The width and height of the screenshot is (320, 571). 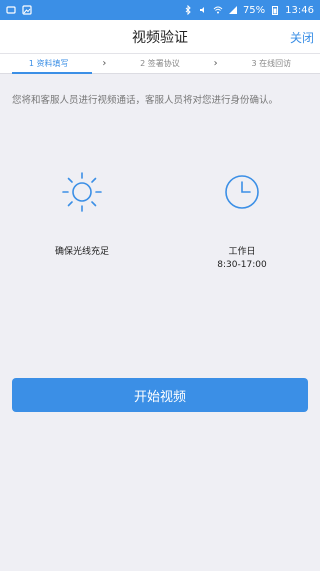 I want to click on status-right: 75% 13:46, so click(x=248, y=10).